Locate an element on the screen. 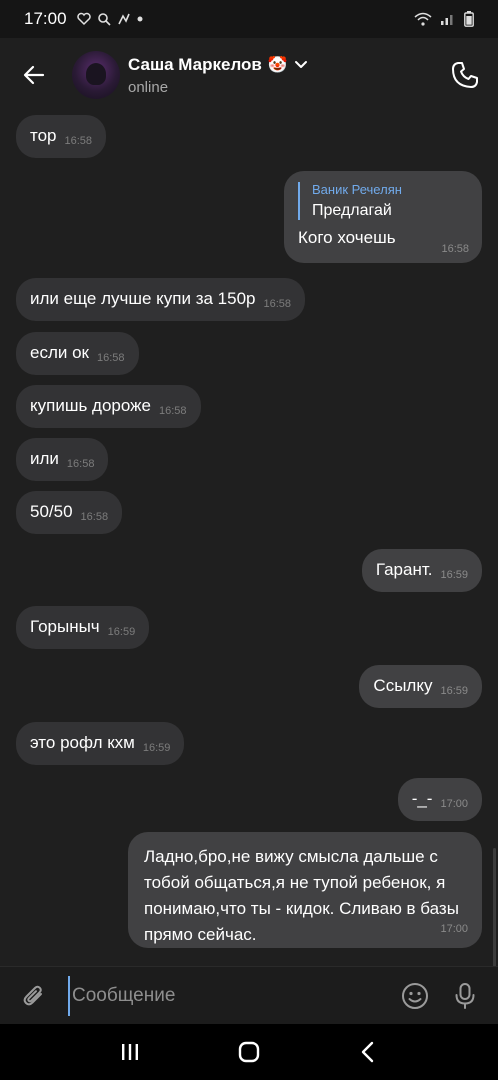 The image size is (498, 1080). recent-apps-icon is located at coordinates (129, 1052).